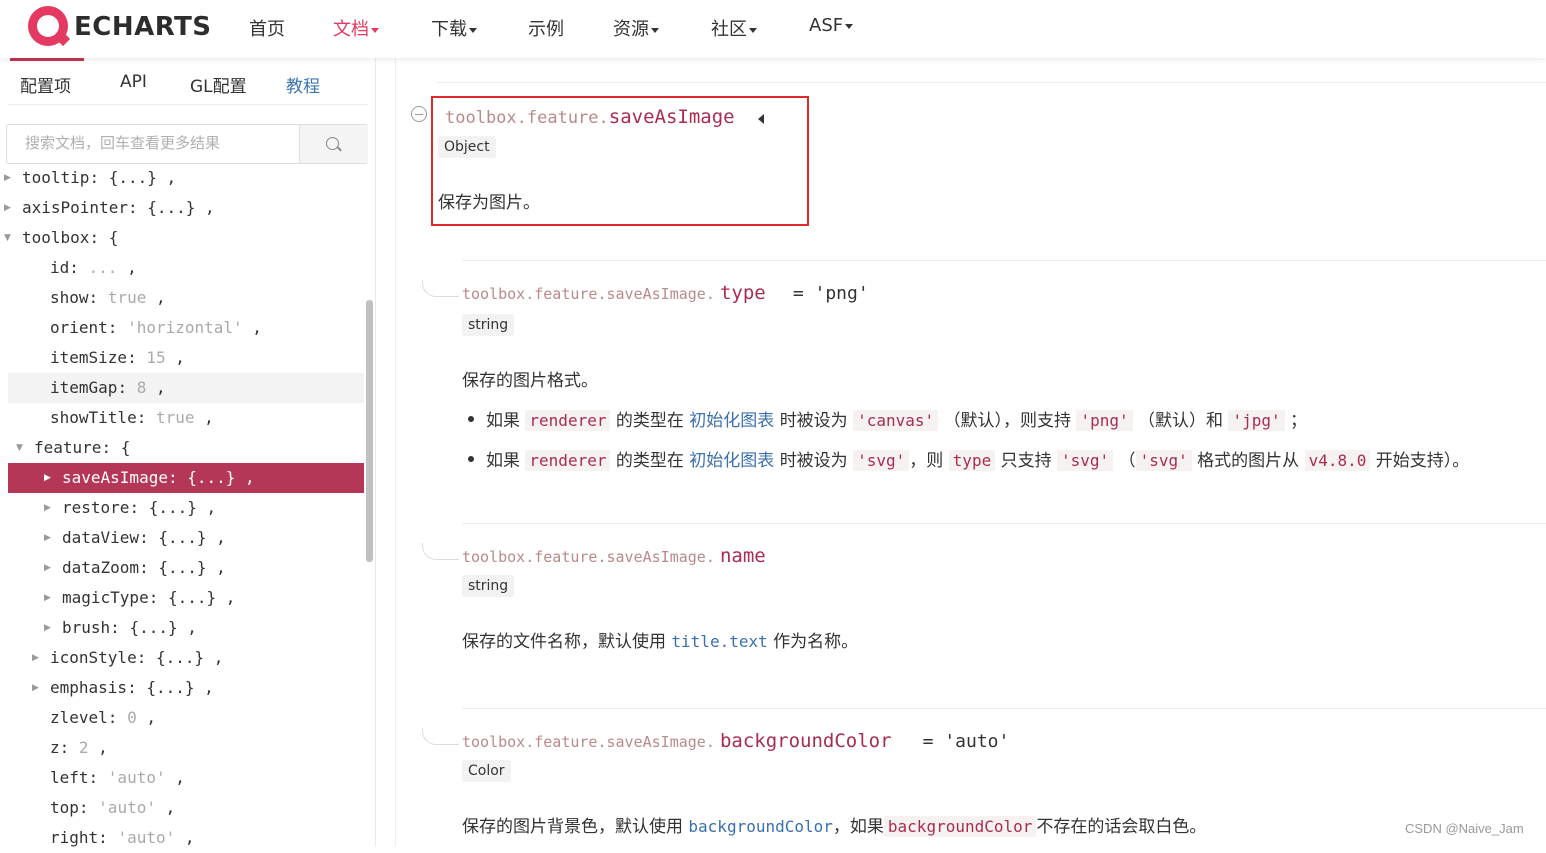 The image size is (1546, 853). What do you see at coordinates (356, 28) in the screenshot?
I see `nav-docs: 文档` at bounding box center [356, 28].